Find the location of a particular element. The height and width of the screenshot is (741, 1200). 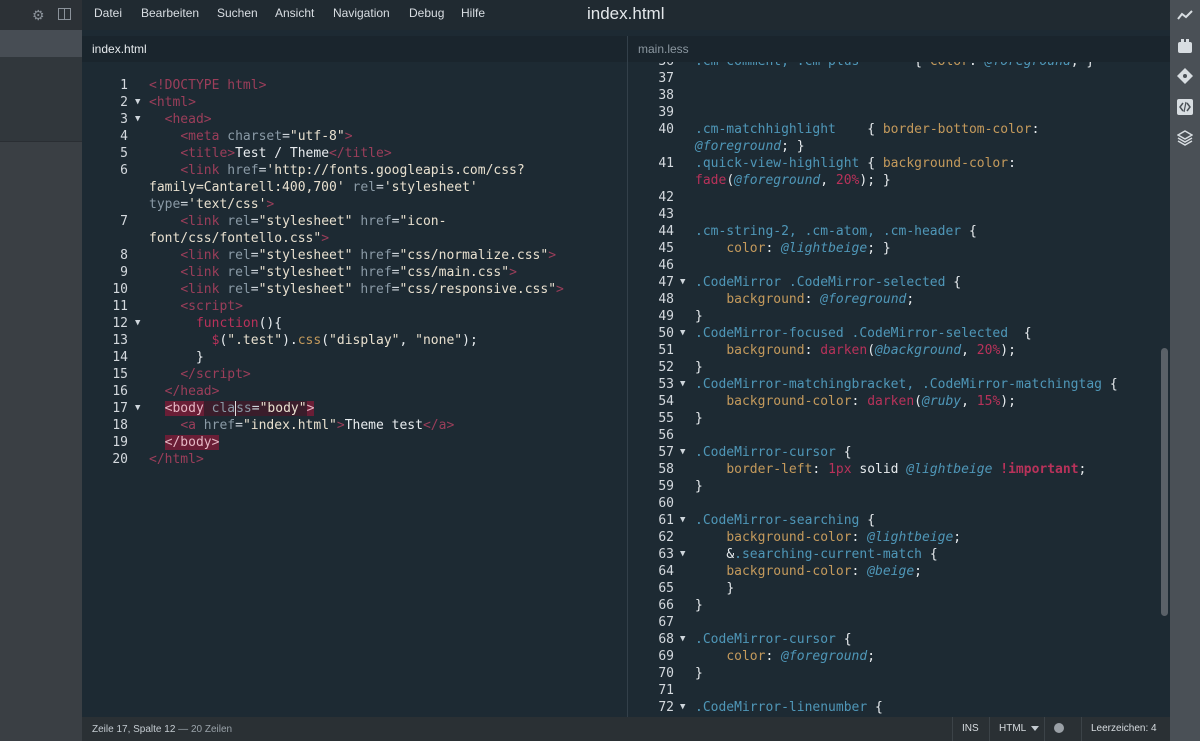

code-line: 11 <script> is located at coordinates (354, 306).